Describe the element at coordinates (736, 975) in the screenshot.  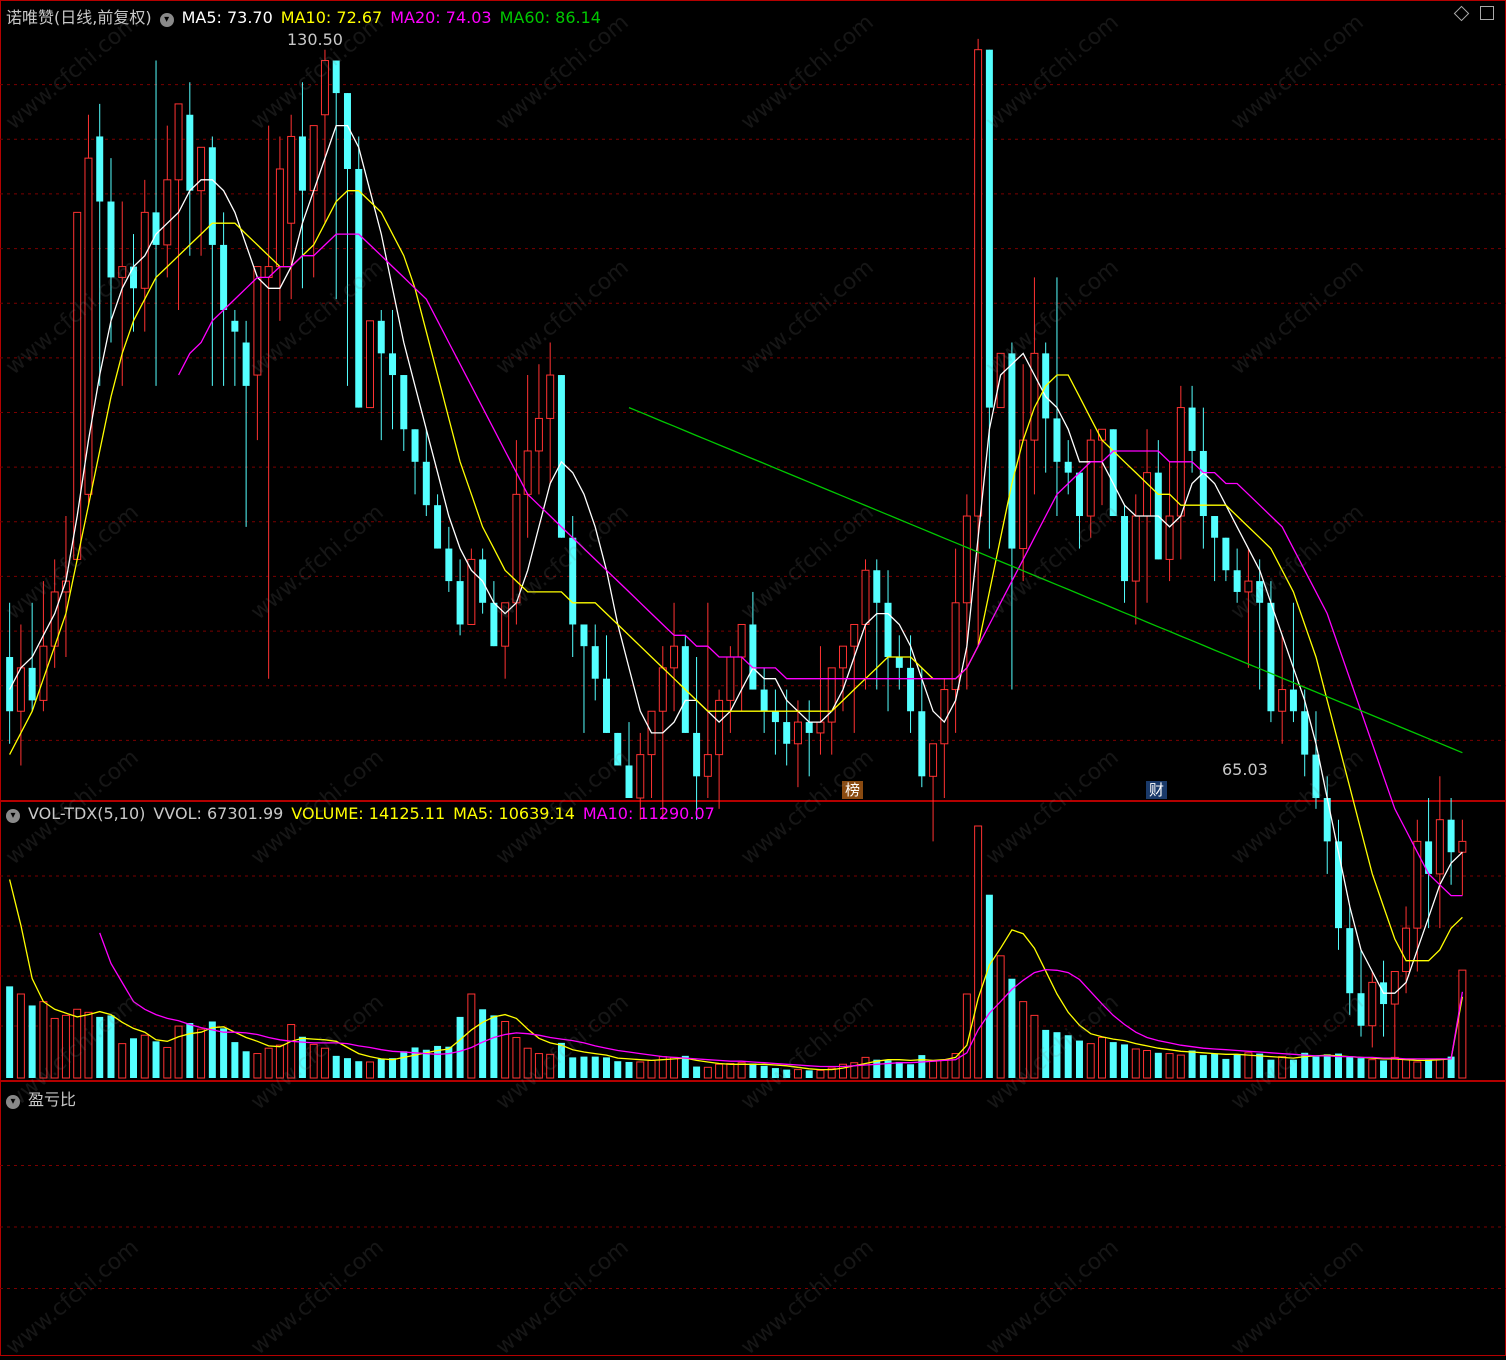
I see `volume-ma5-line` at that location.